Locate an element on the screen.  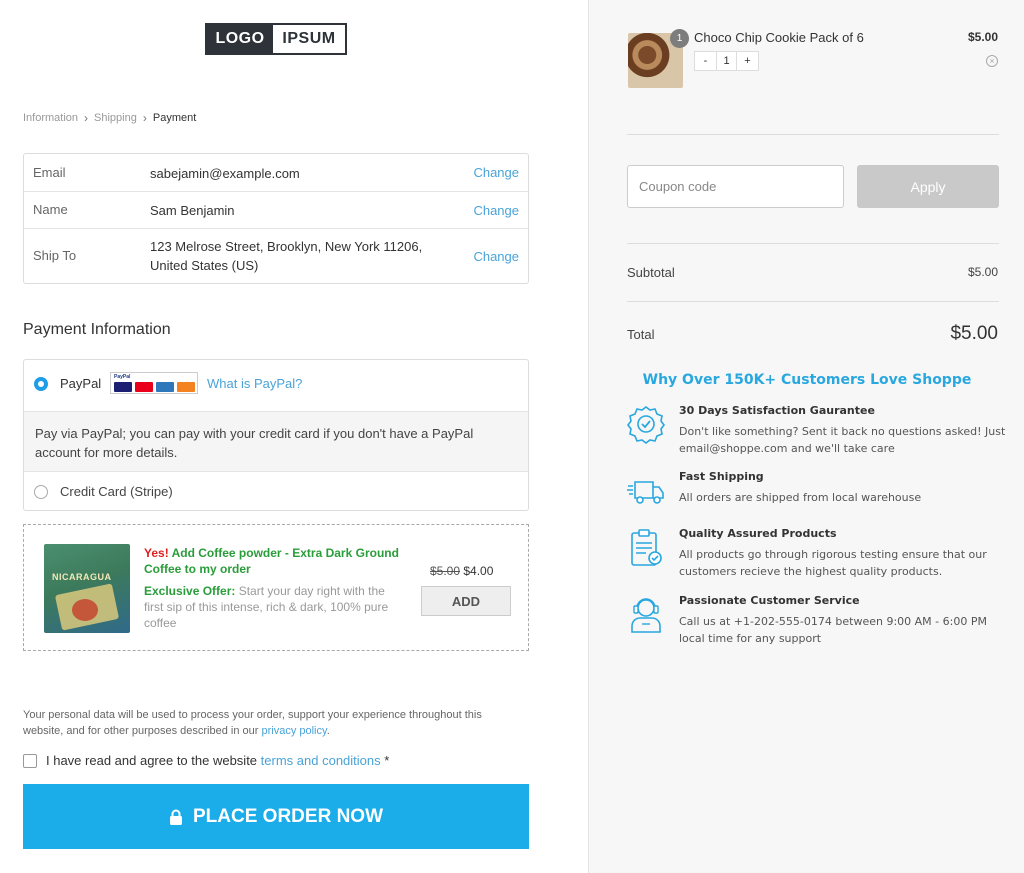
exclusive-offer-label: Exclusive Offer: is located at coordinates (190, 591).